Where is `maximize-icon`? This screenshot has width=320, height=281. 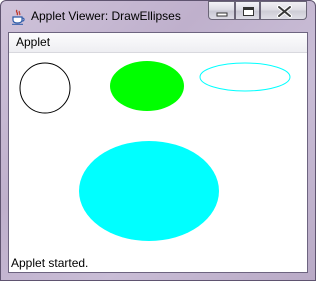 maximize-icon is located at coordinates (248, 11).